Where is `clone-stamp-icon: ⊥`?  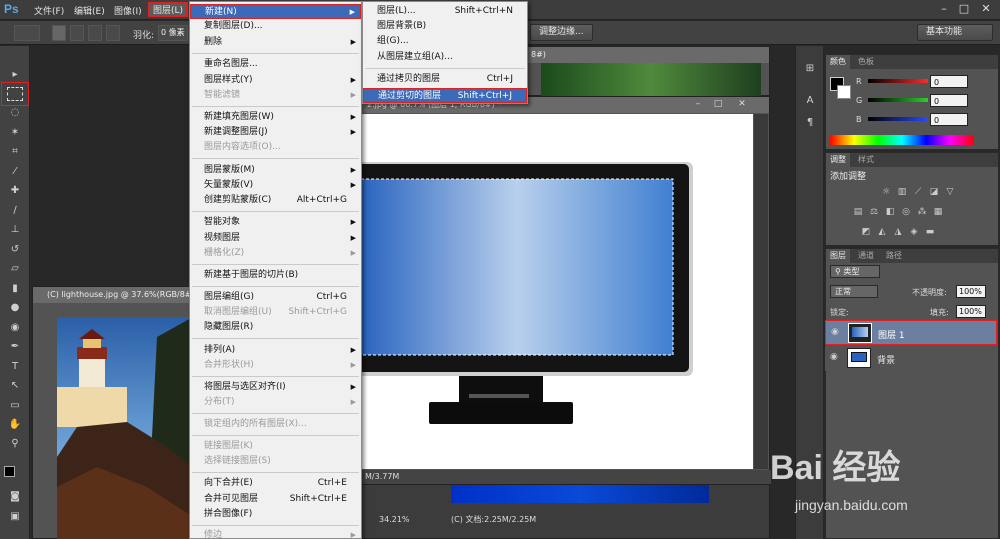 clone-stamp-icon: ⊥ is located at coordinates (15, 230).